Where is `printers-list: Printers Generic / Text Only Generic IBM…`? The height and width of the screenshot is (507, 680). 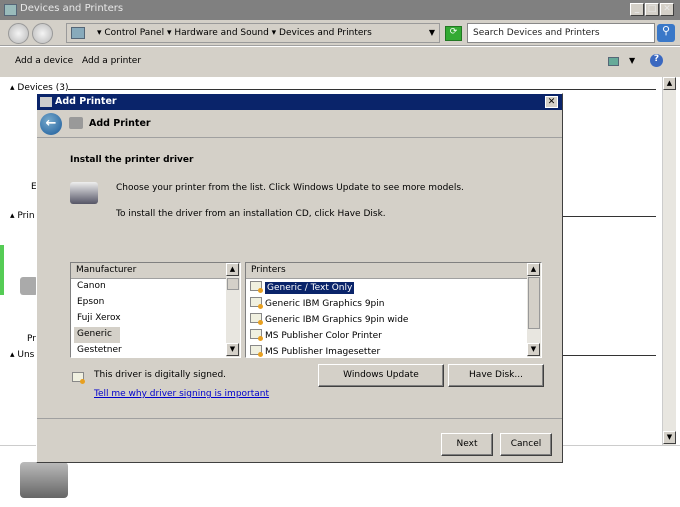 printers-list: Printers Generic / Text Only Generic IBM… is located at coordinates (393, 310).